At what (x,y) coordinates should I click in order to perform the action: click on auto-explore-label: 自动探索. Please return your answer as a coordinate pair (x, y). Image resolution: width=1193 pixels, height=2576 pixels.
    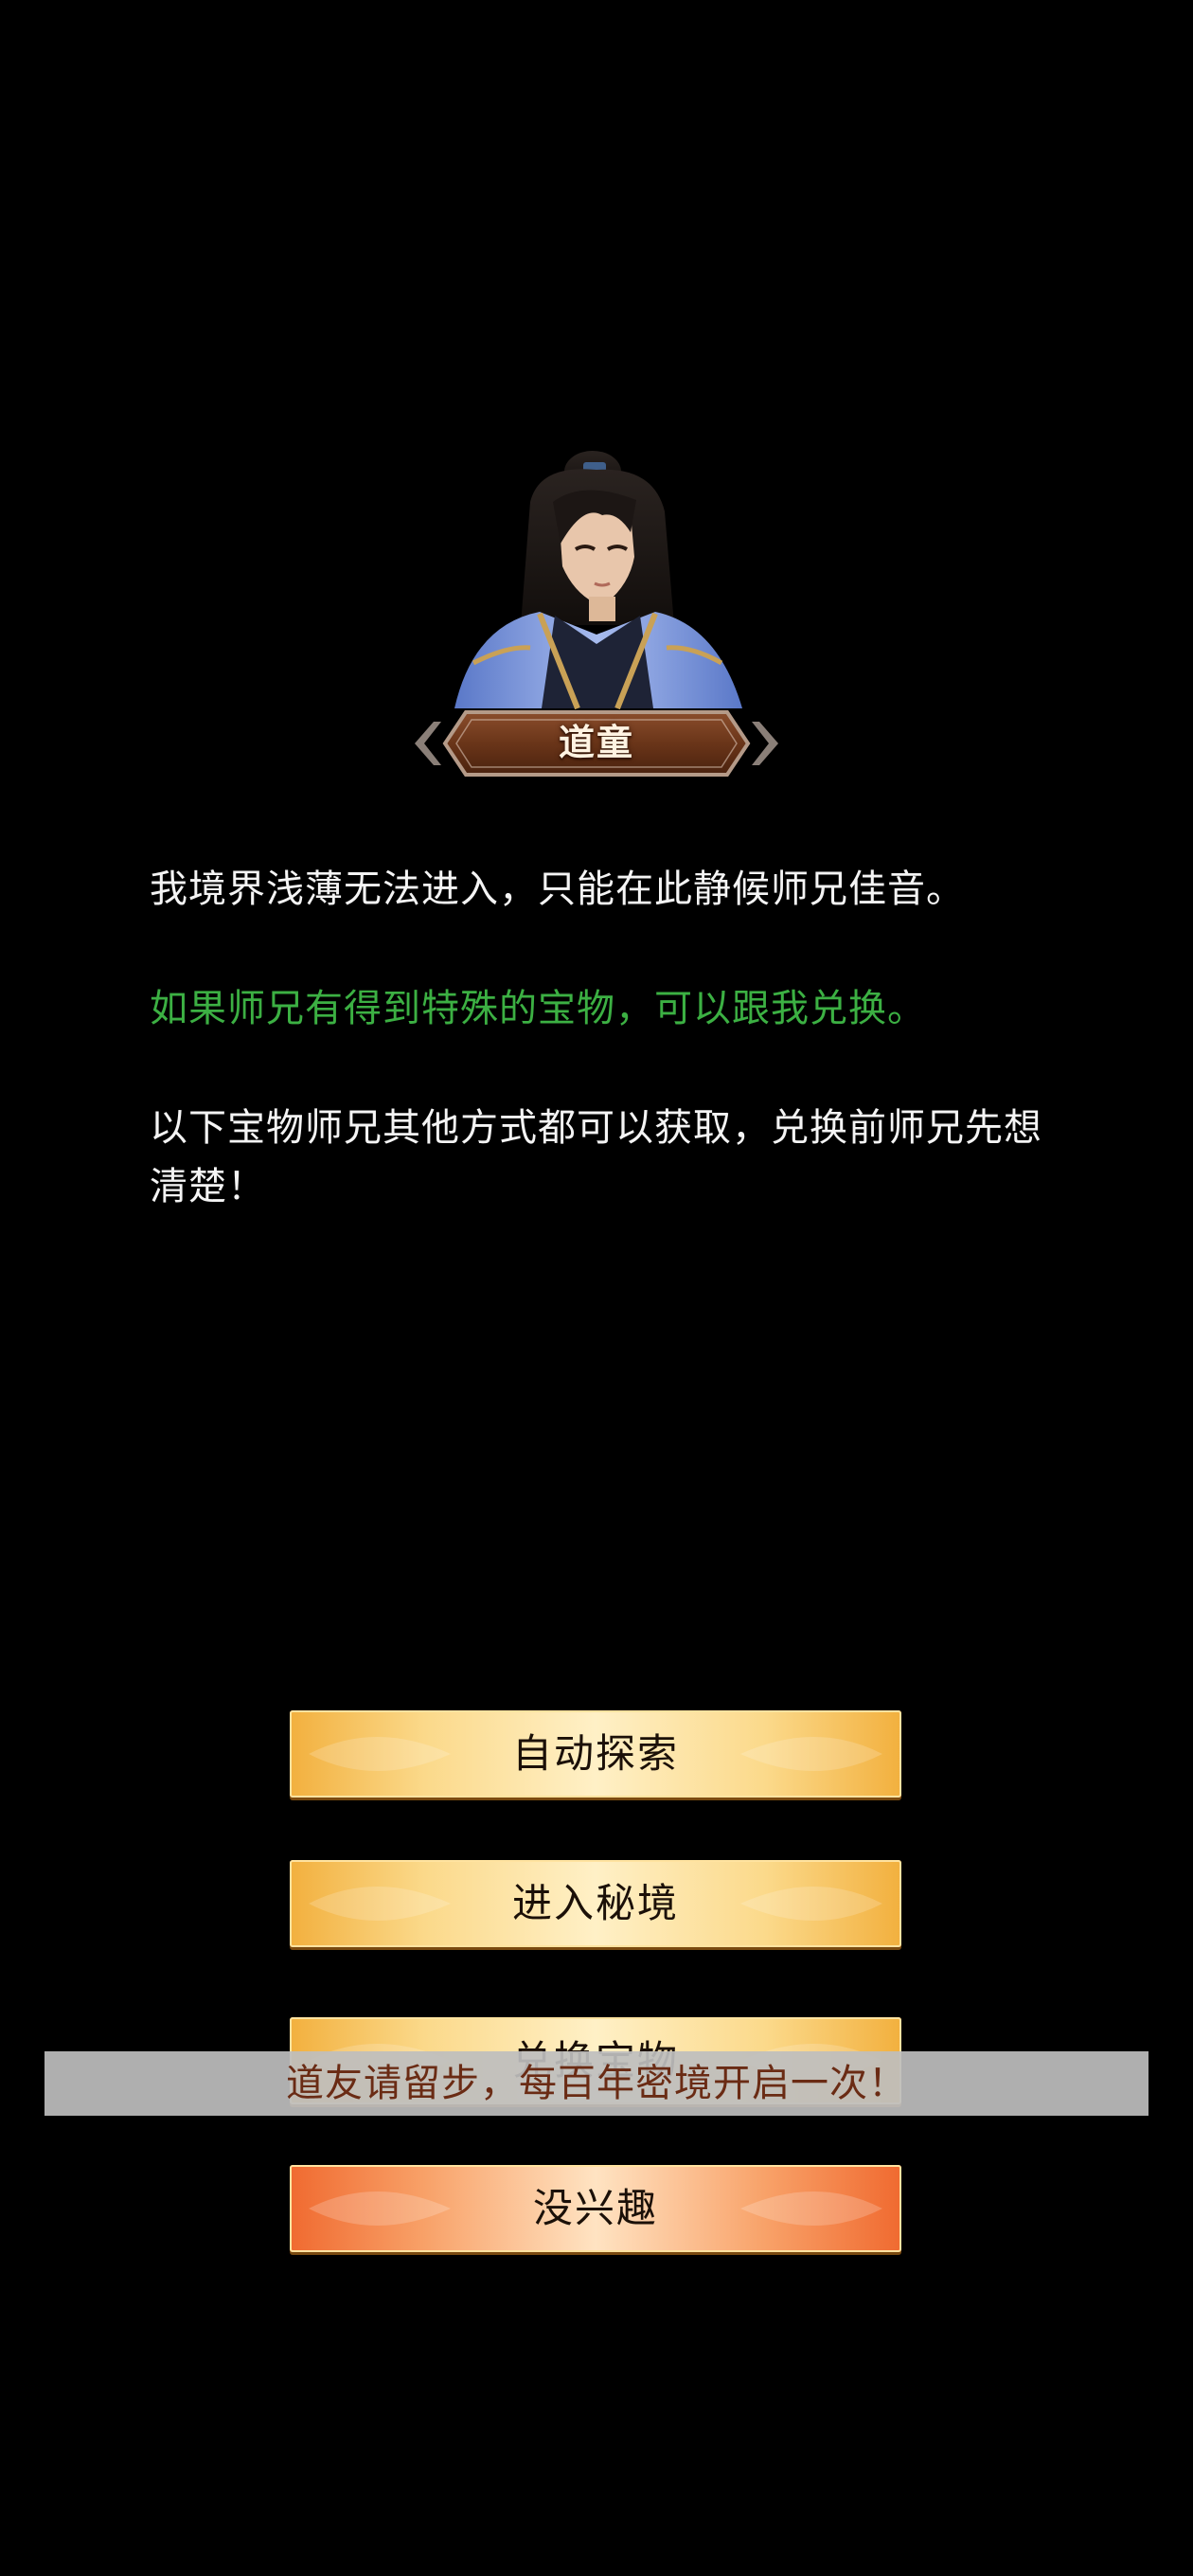
    Looking at the image, I should click on (595, 1753).